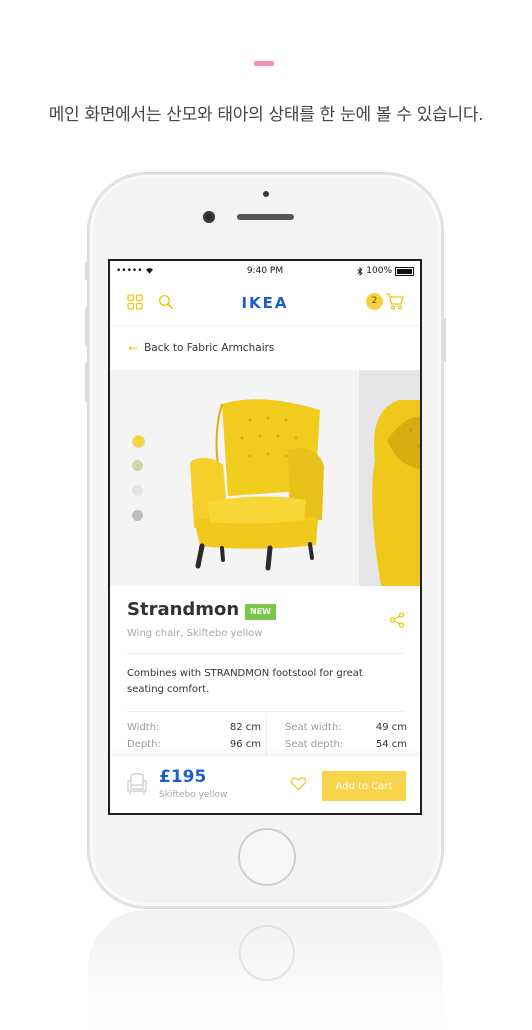 Image resolution: width=532 pixels, height=1030 pixels. What do you see at coordinates (209, 348) in the screenshot?
I see `back-link-label: Back to Fabric Armchairs` at bounding box center [209, 348].